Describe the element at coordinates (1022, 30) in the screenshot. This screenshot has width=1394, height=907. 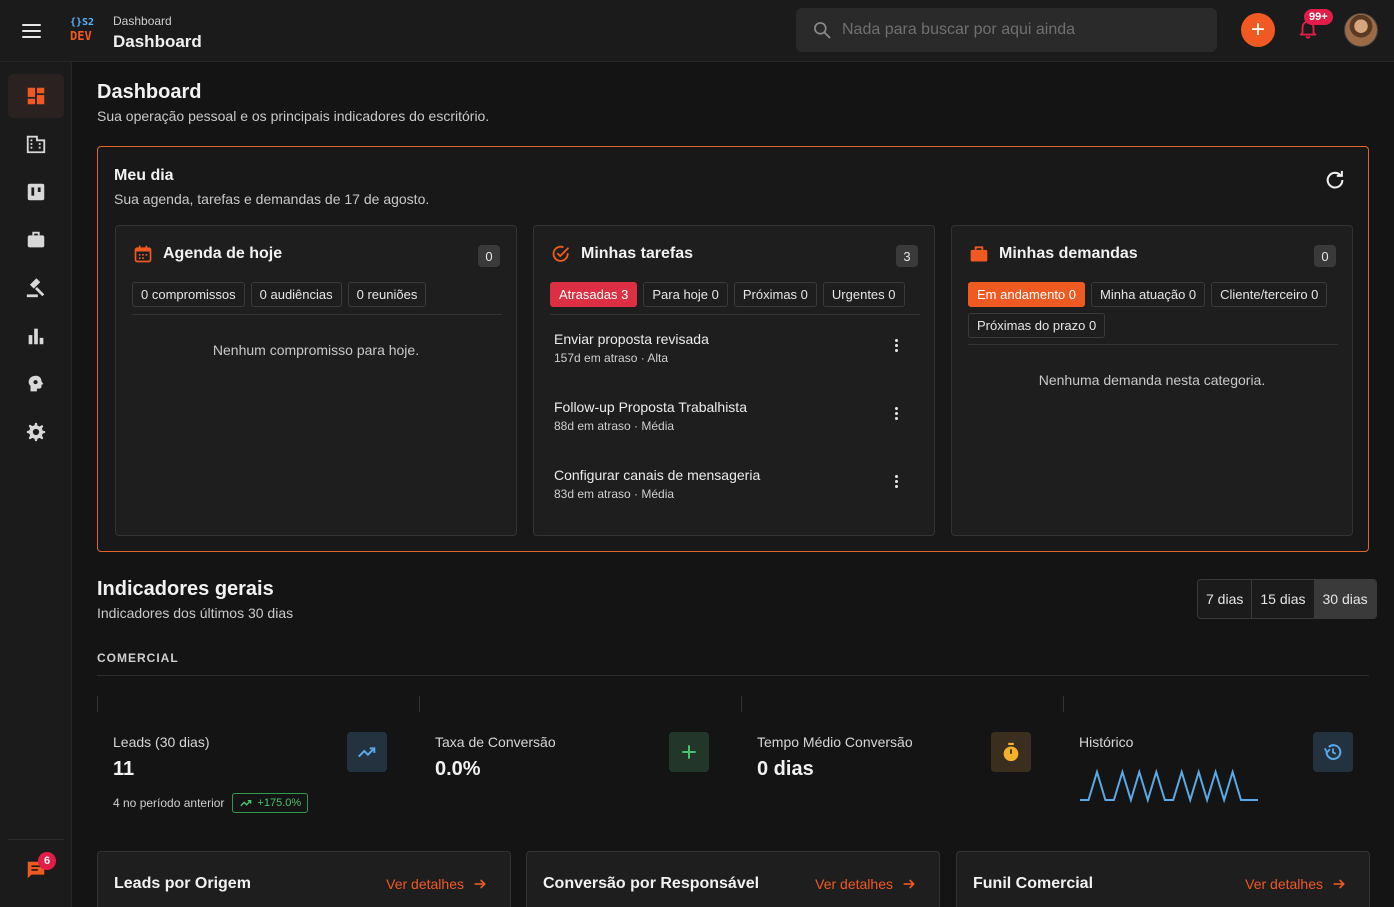
I see `search-input` at that location.